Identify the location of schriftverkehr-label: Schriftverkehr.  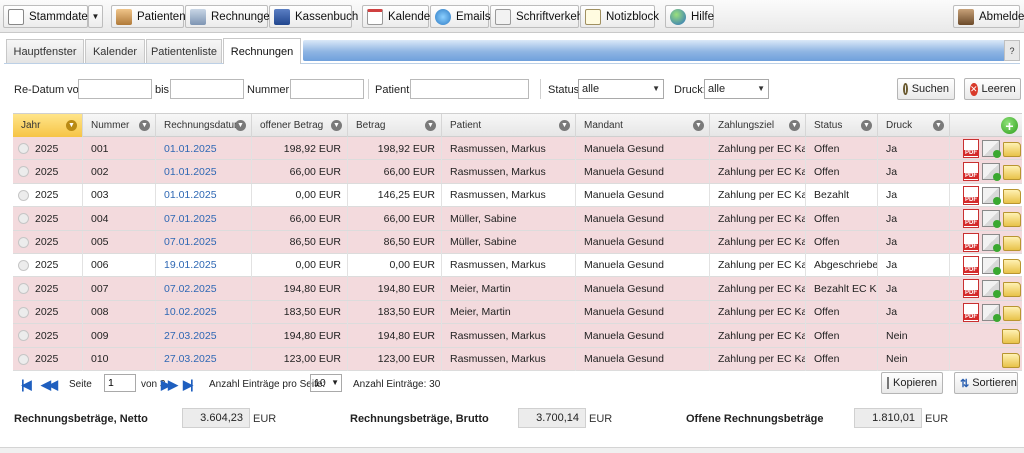
(551, 16).